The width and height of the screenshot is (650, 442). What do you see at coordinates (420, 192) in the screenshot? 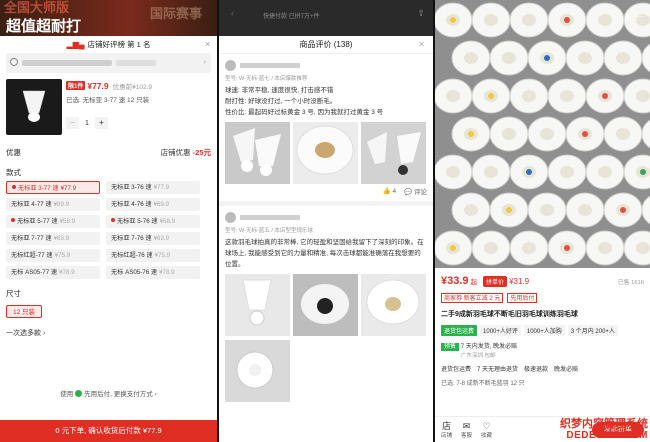
I see `comment-label: 评论` at bounding box center [420, 192].